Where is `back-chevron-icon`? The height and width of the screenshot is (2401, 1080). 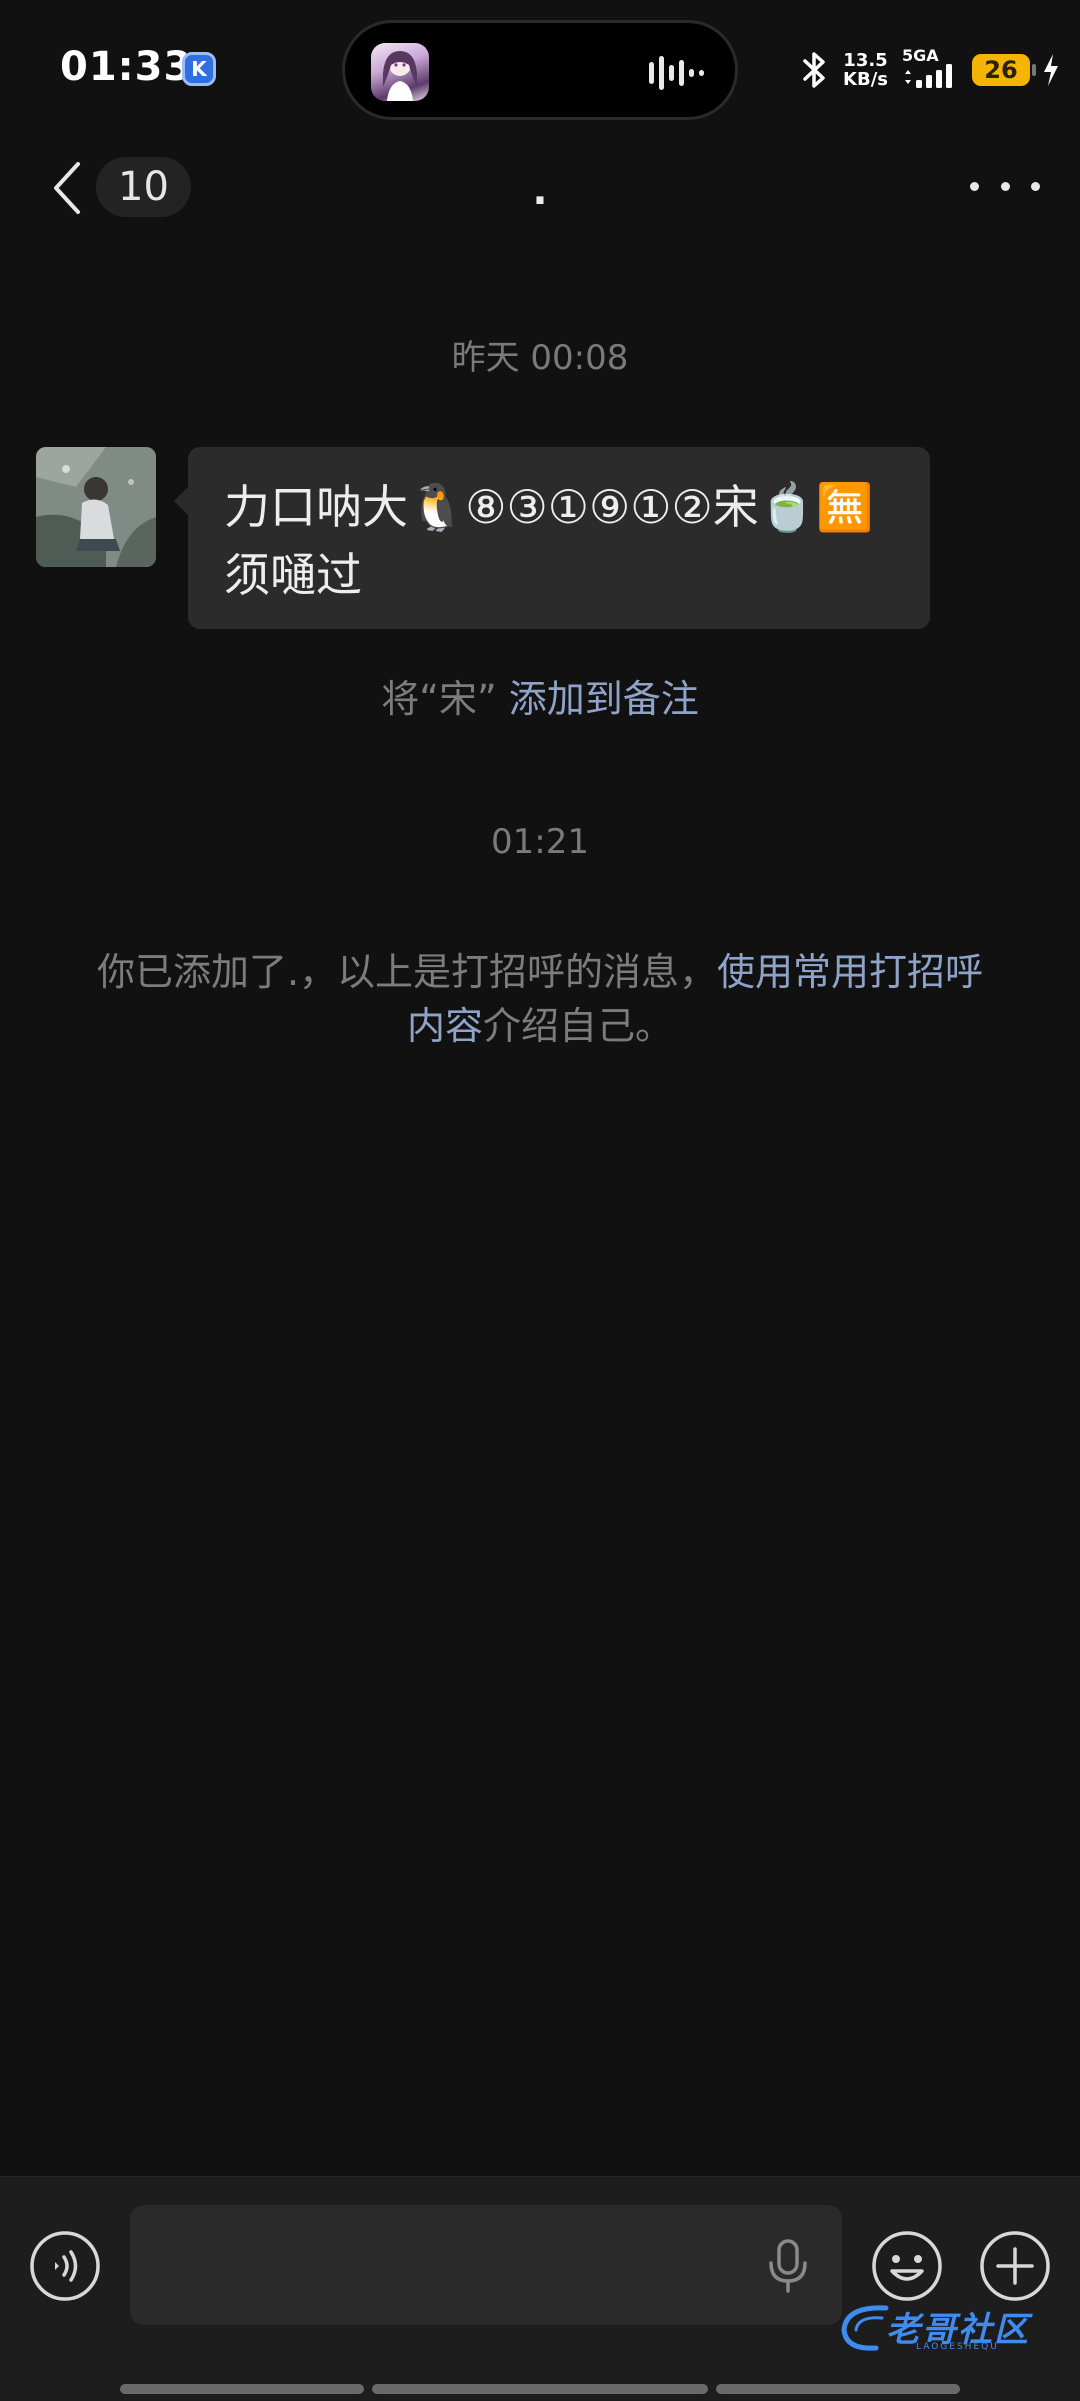
back-chevron-icon is located at coordinates (67, 188).